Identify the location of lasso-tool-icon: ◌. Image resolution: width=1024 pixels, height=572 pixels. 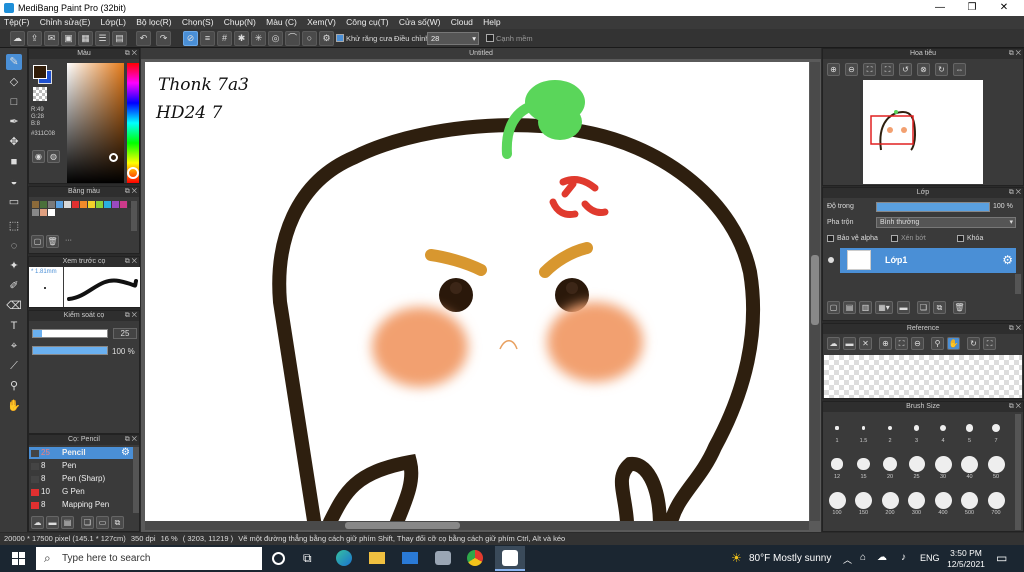
(14, 246).